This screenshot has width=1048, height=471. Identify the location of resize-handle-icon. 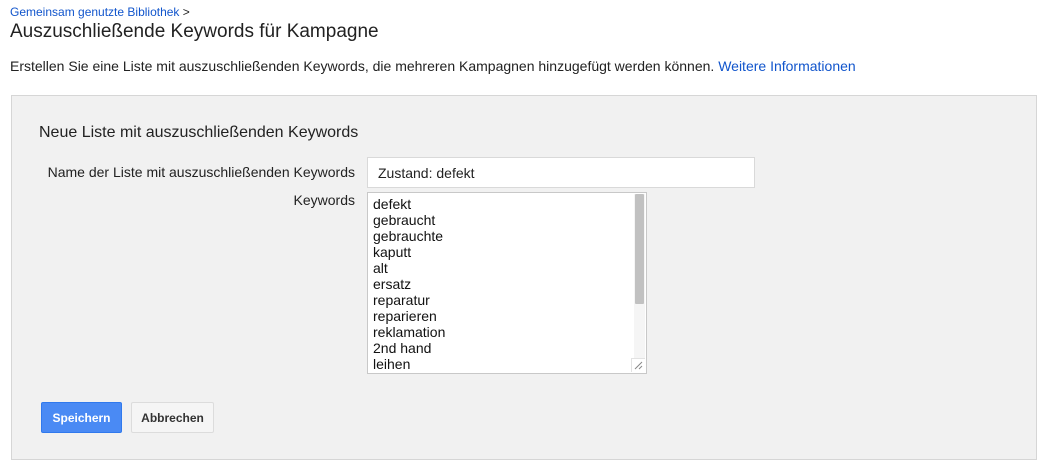
(638, 365).